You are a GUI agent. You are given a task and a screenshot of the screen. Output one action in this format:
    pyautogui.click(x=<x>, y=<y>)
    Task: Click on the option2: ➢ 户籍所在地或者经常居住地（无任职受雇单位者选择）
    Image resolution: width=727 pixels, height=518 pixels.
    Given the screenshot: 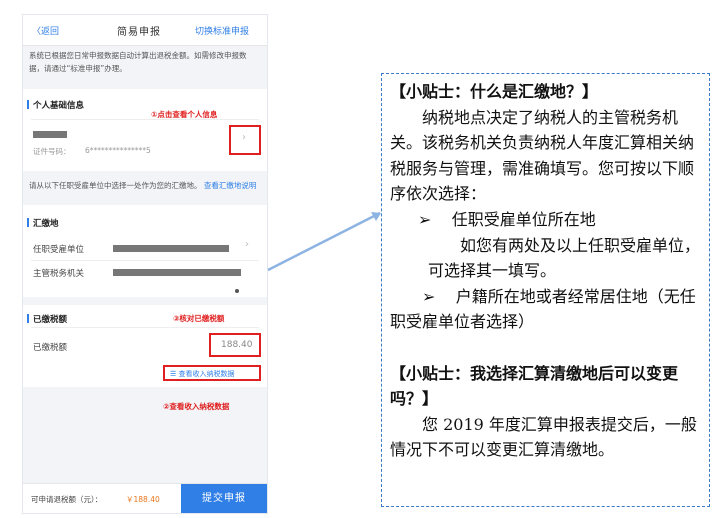 What is the action you would take?
    pyautogui.click(x=546, y=309)
    